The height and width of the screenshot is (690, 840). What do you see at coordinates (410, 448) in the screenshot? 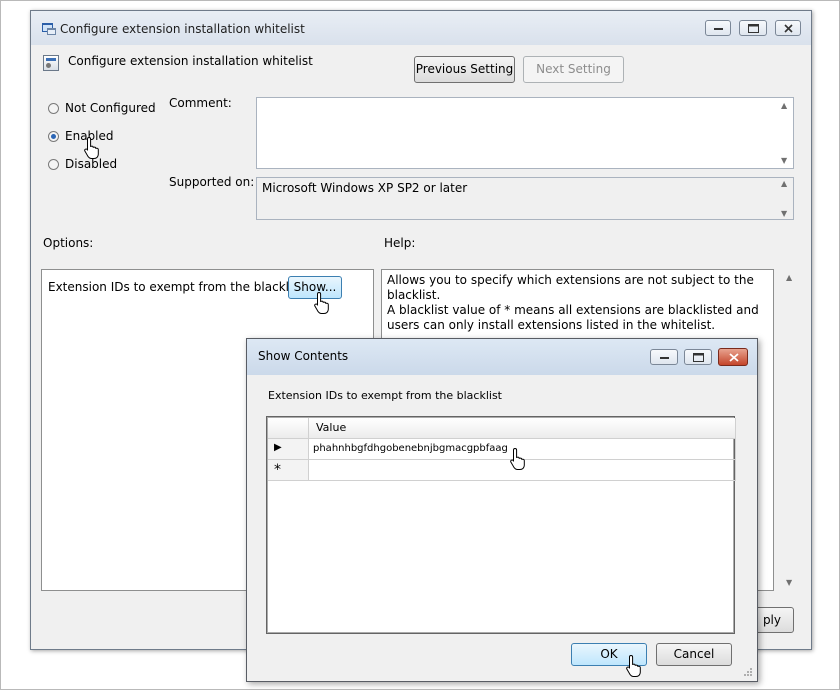
I see `value-cell-text: phahnhbgfdhgobenebnjbgmacgpbfaag` at bounding box center [410, 448].